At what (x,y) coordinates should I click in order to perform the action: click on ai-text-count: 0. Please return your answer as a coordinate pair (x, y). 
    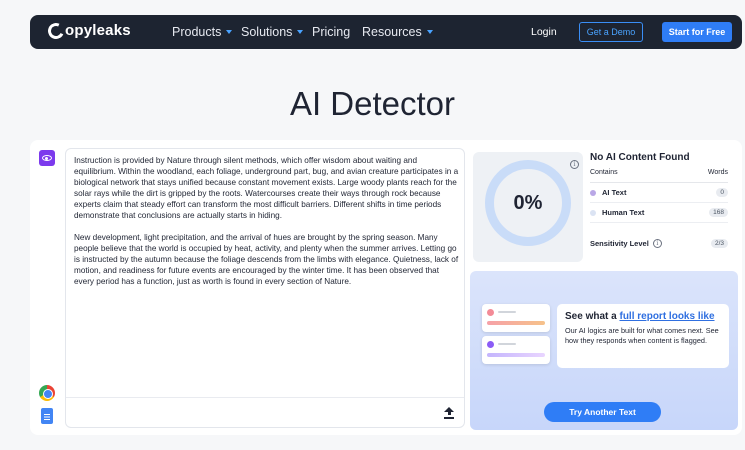
    Looking at the image, I should click on (722, 192).